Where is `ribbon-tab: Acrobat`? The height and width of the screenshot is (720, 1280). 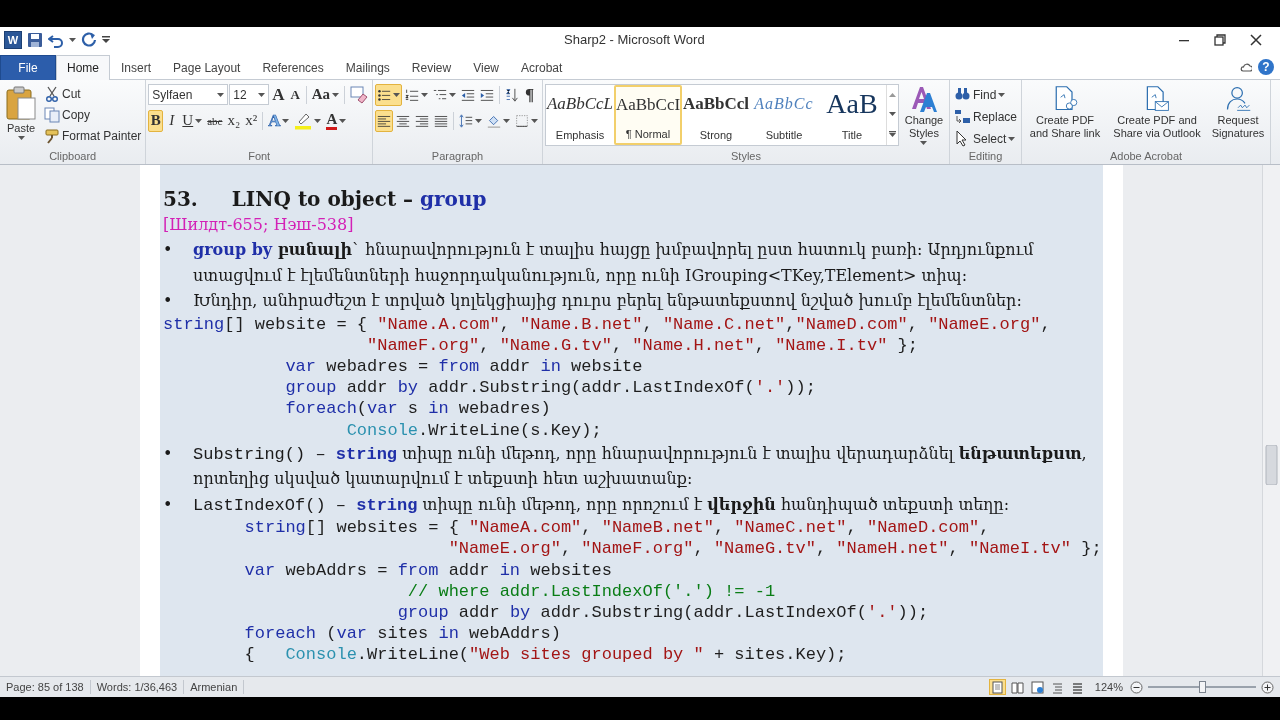
ribbon-tab: Acrobat is located at coordinates (541, 67).